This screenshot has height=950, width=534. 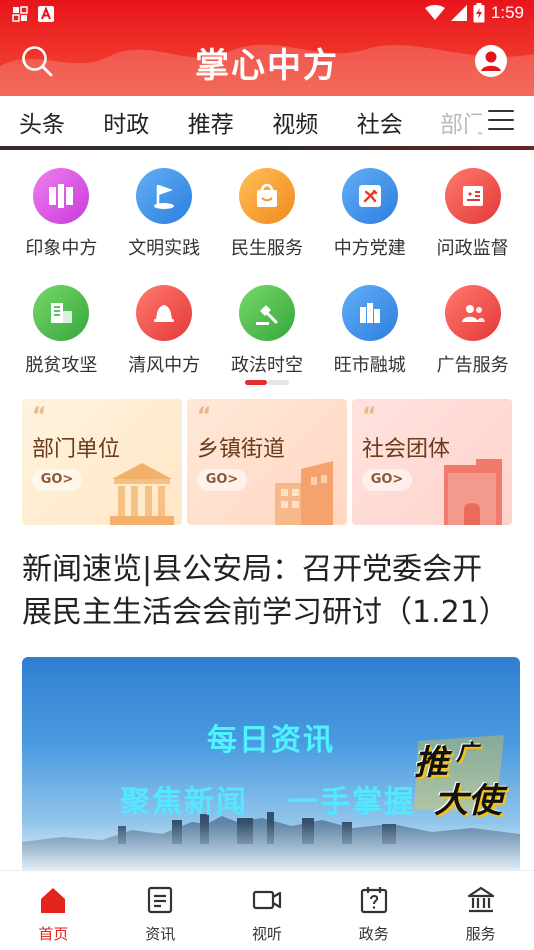 I want to click on signal-icon, so click(x=458, y=13).